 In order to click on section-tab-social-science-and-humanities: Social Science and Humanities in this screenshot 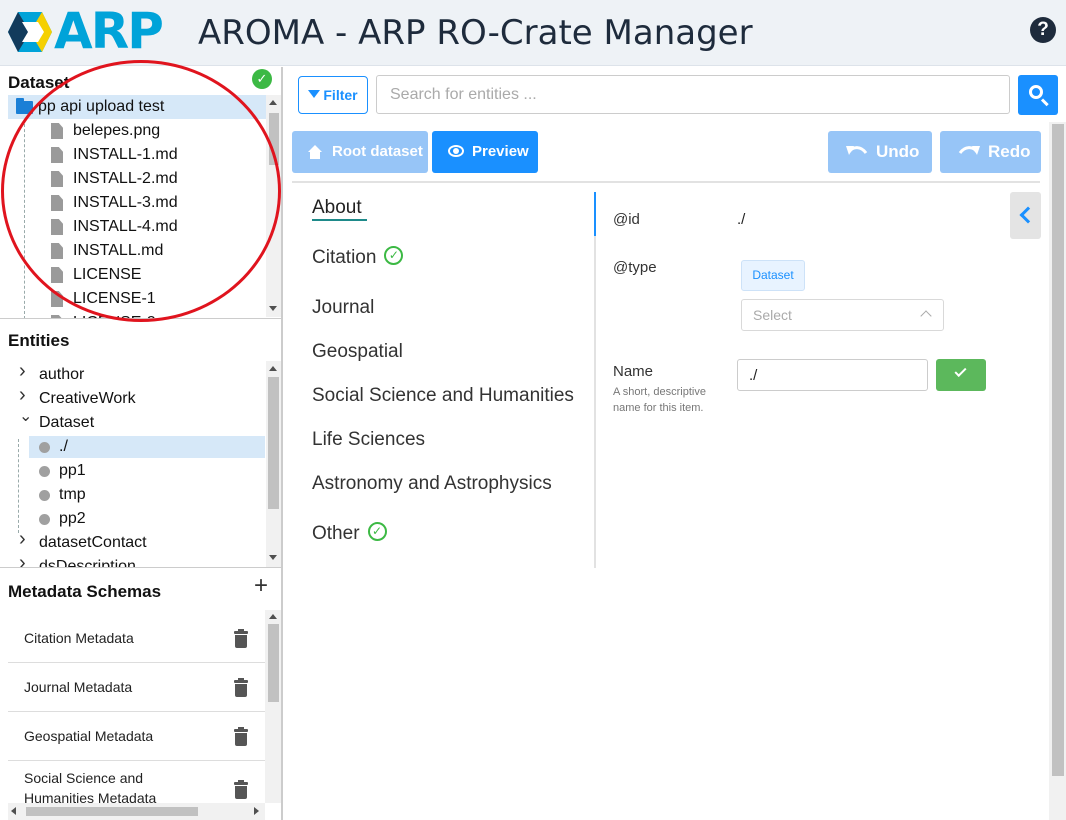, I will do `click(443, 396)`.